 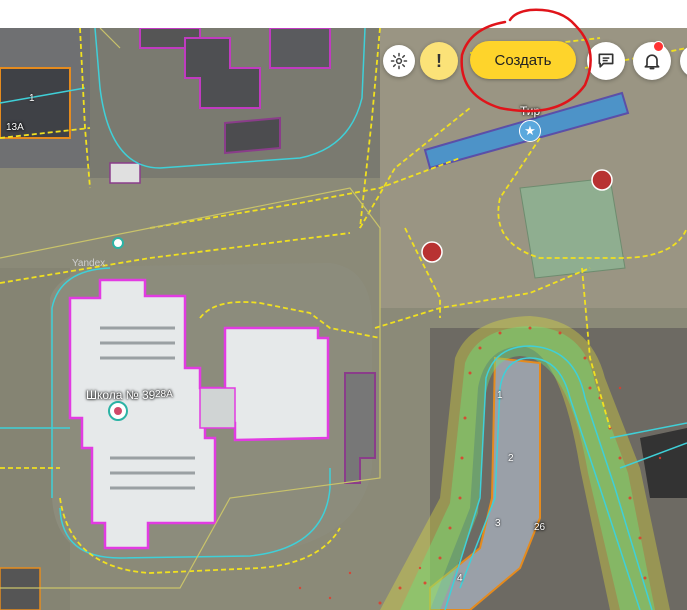 I want to click on house-26-label: 26, so click(x=540, y=527).